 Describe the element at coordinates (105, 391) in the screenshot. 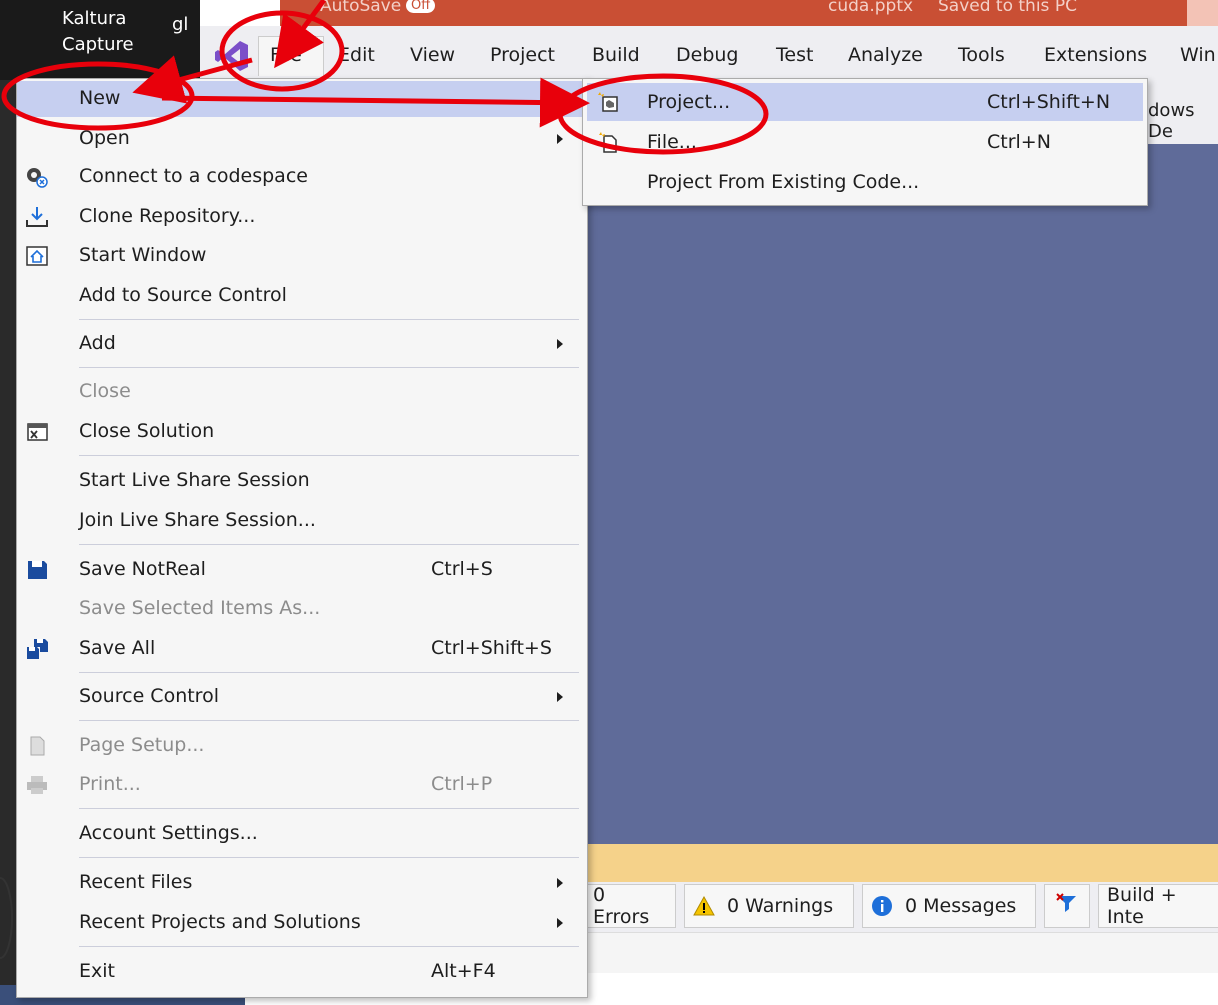

I see `menu-item-label: Close` at that location.